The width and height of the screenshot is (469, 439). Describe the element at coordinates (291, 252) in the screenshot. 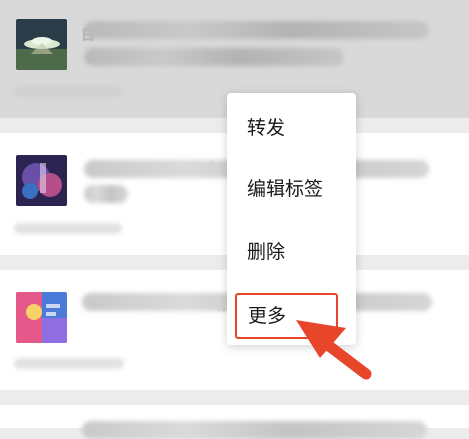

I see `menu-item-delete: 删除` at that location.